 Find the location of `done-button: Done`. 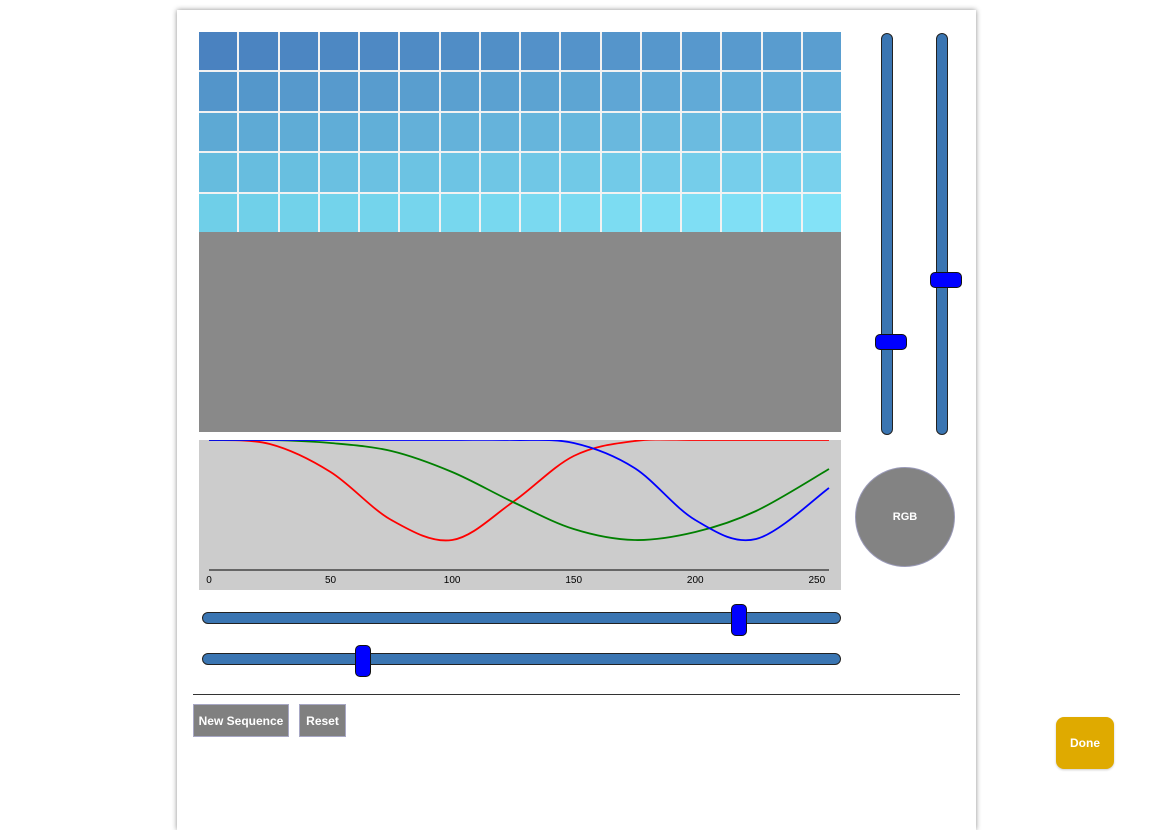

done-button: Done is located at coordinates (1085, 743).